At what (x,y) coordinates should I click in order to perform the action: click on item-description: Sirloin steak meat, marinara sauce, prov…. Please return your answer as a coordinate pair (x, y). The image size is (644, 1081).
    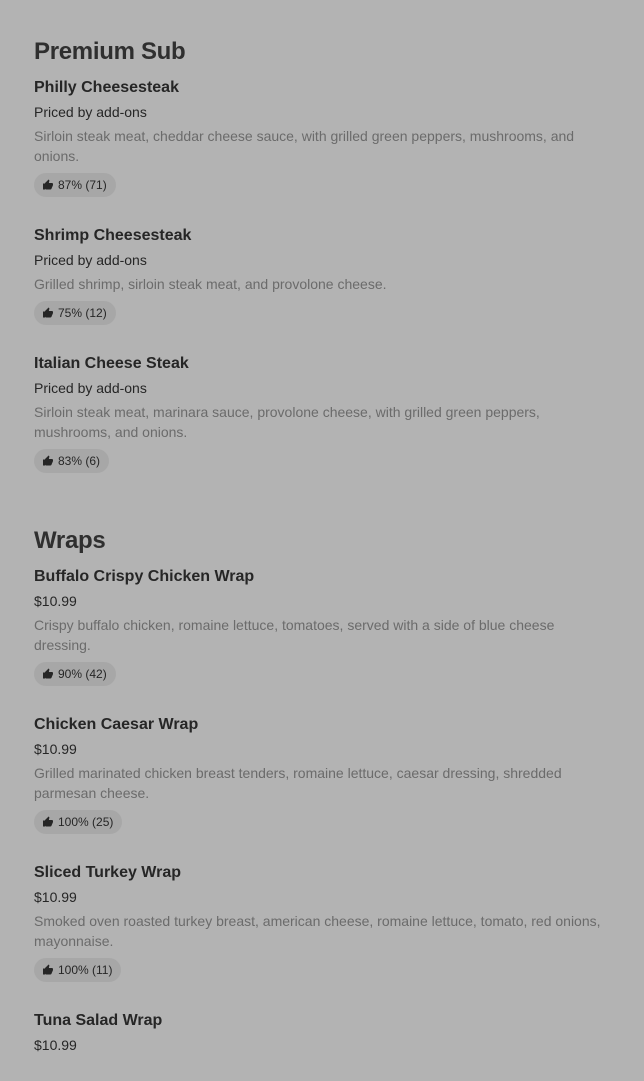
    Looking at the image, I should click on (287, 422).